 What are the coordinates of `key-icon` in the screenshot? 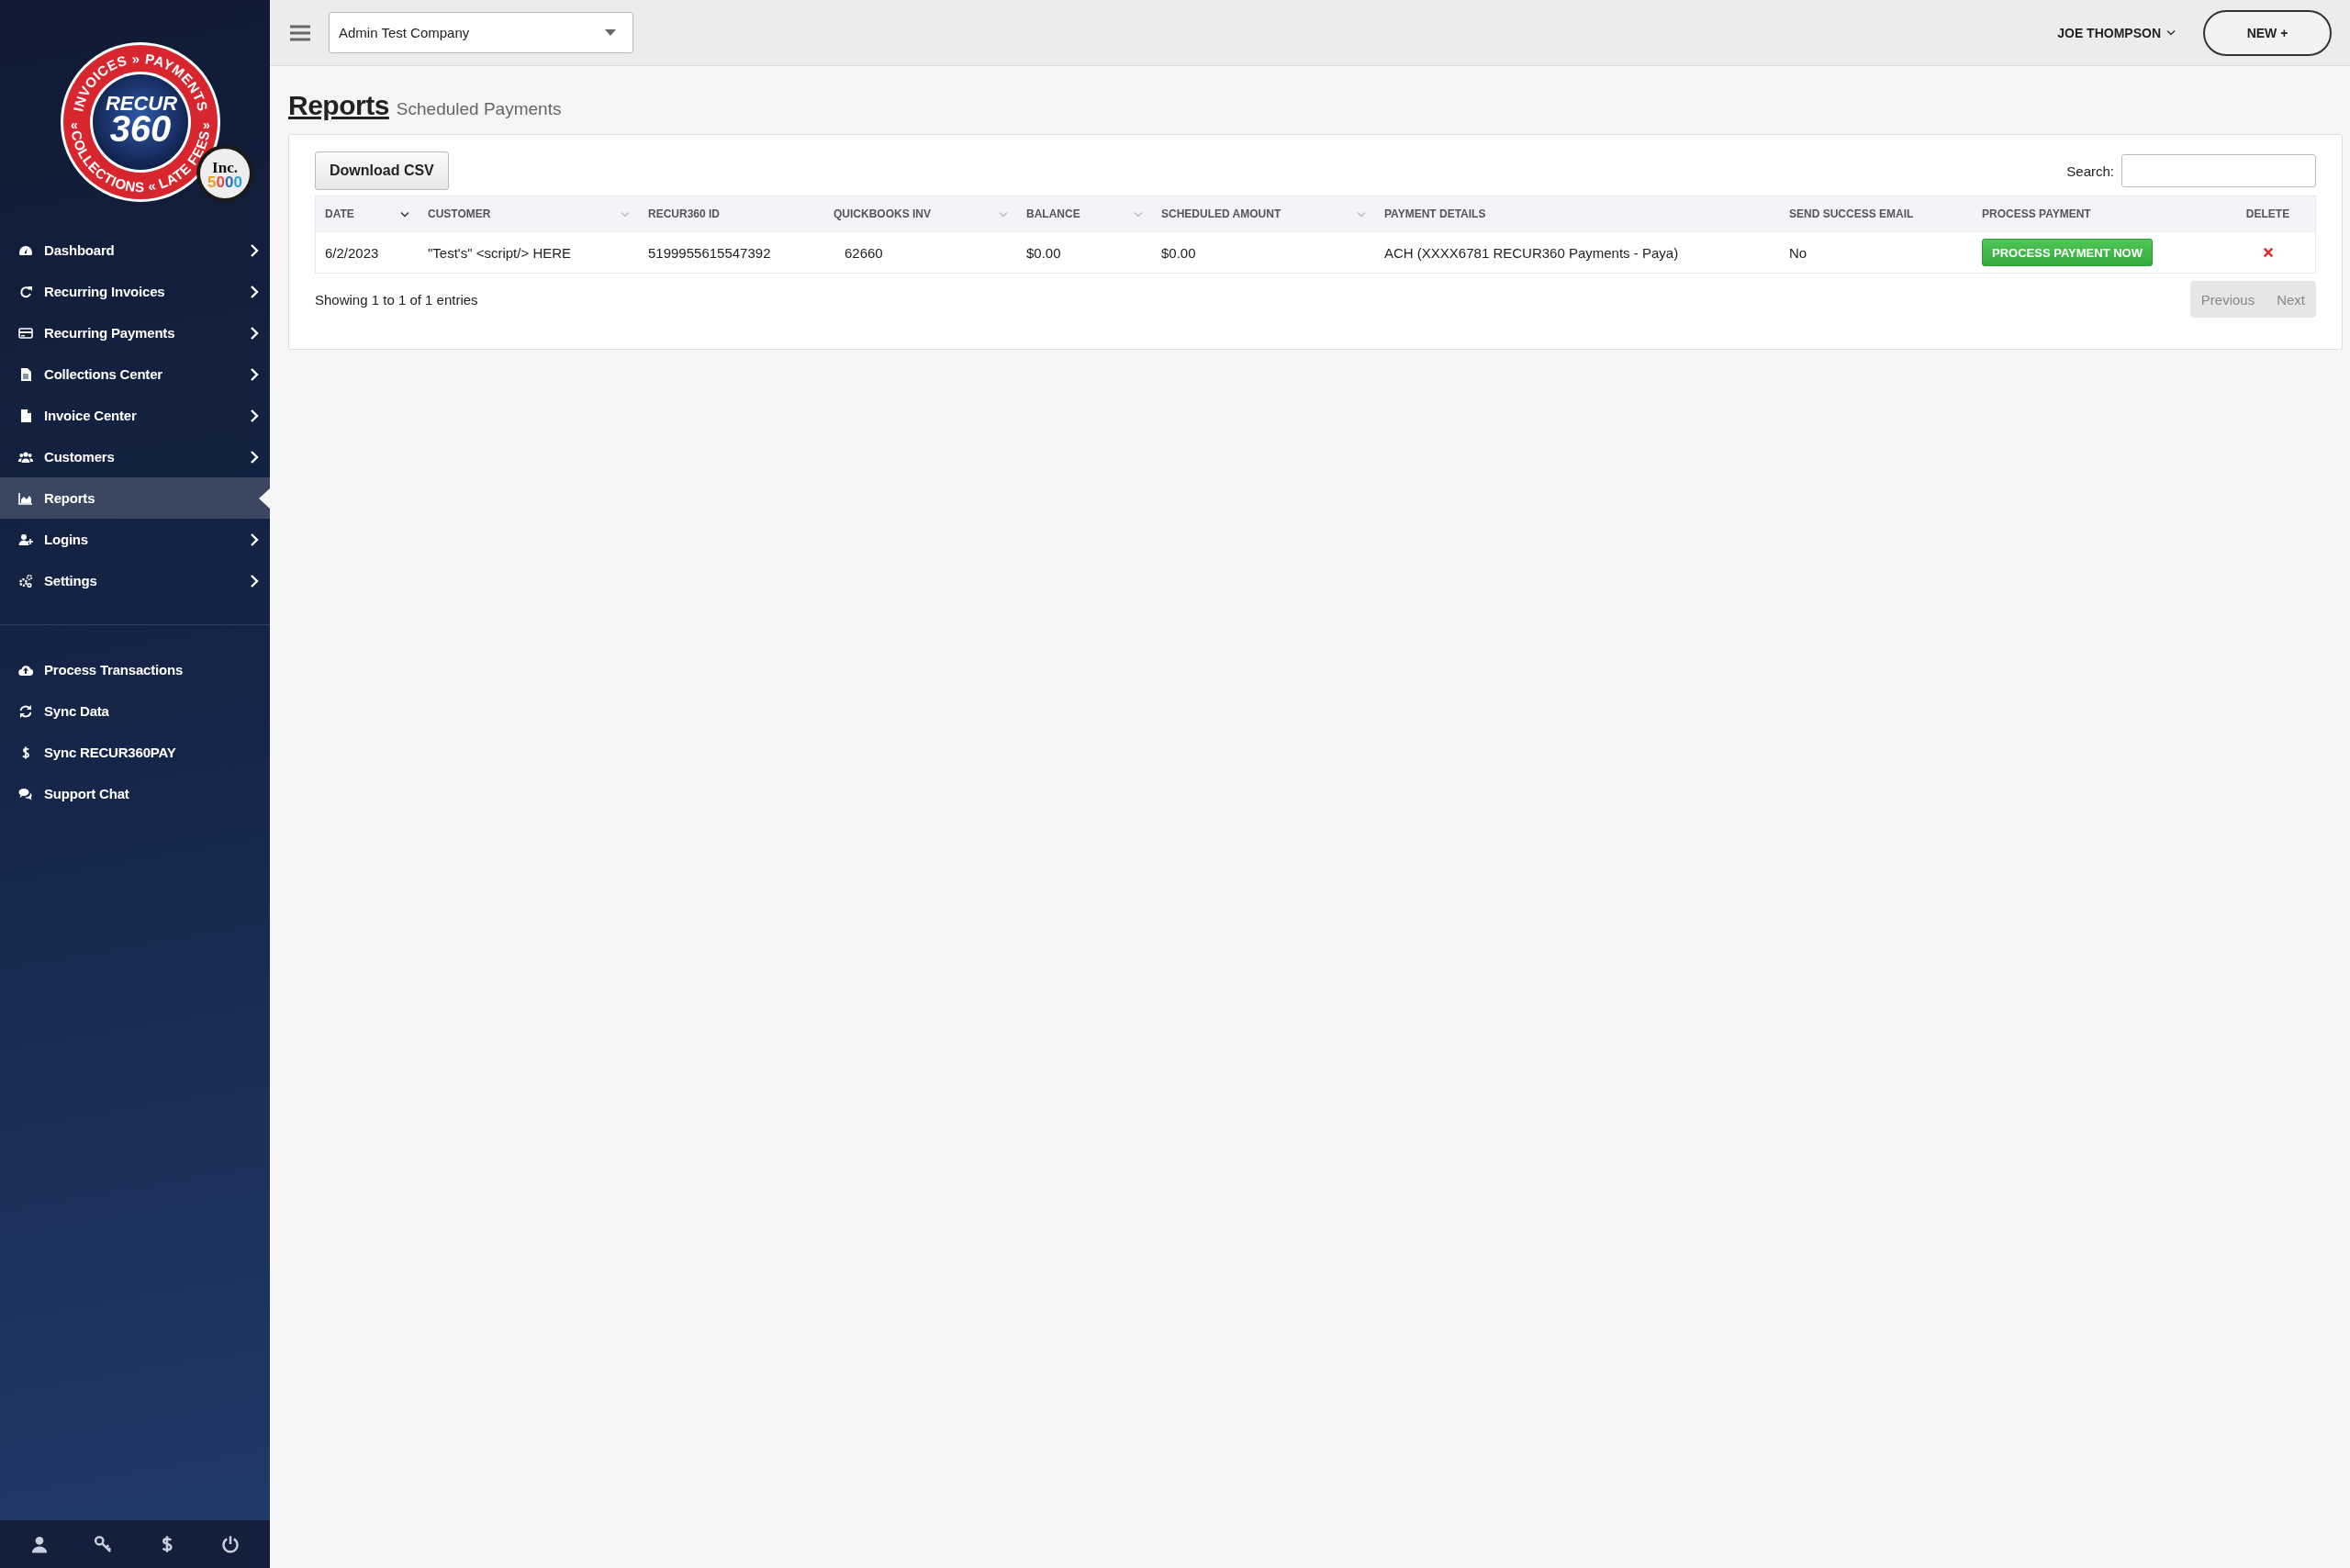 It's located at (103, 1544).